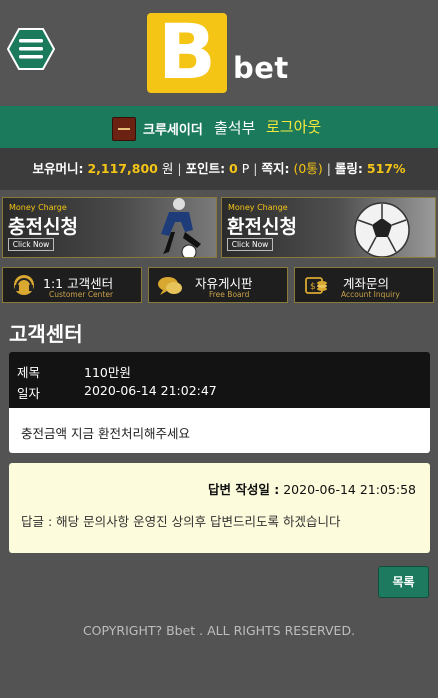 This screenshot has height=698, width=438. What do you see at coordinates (81, 294) in the screenshot?
I see `customer-center-sub: Customer Center` at bounding box center [81, 294].